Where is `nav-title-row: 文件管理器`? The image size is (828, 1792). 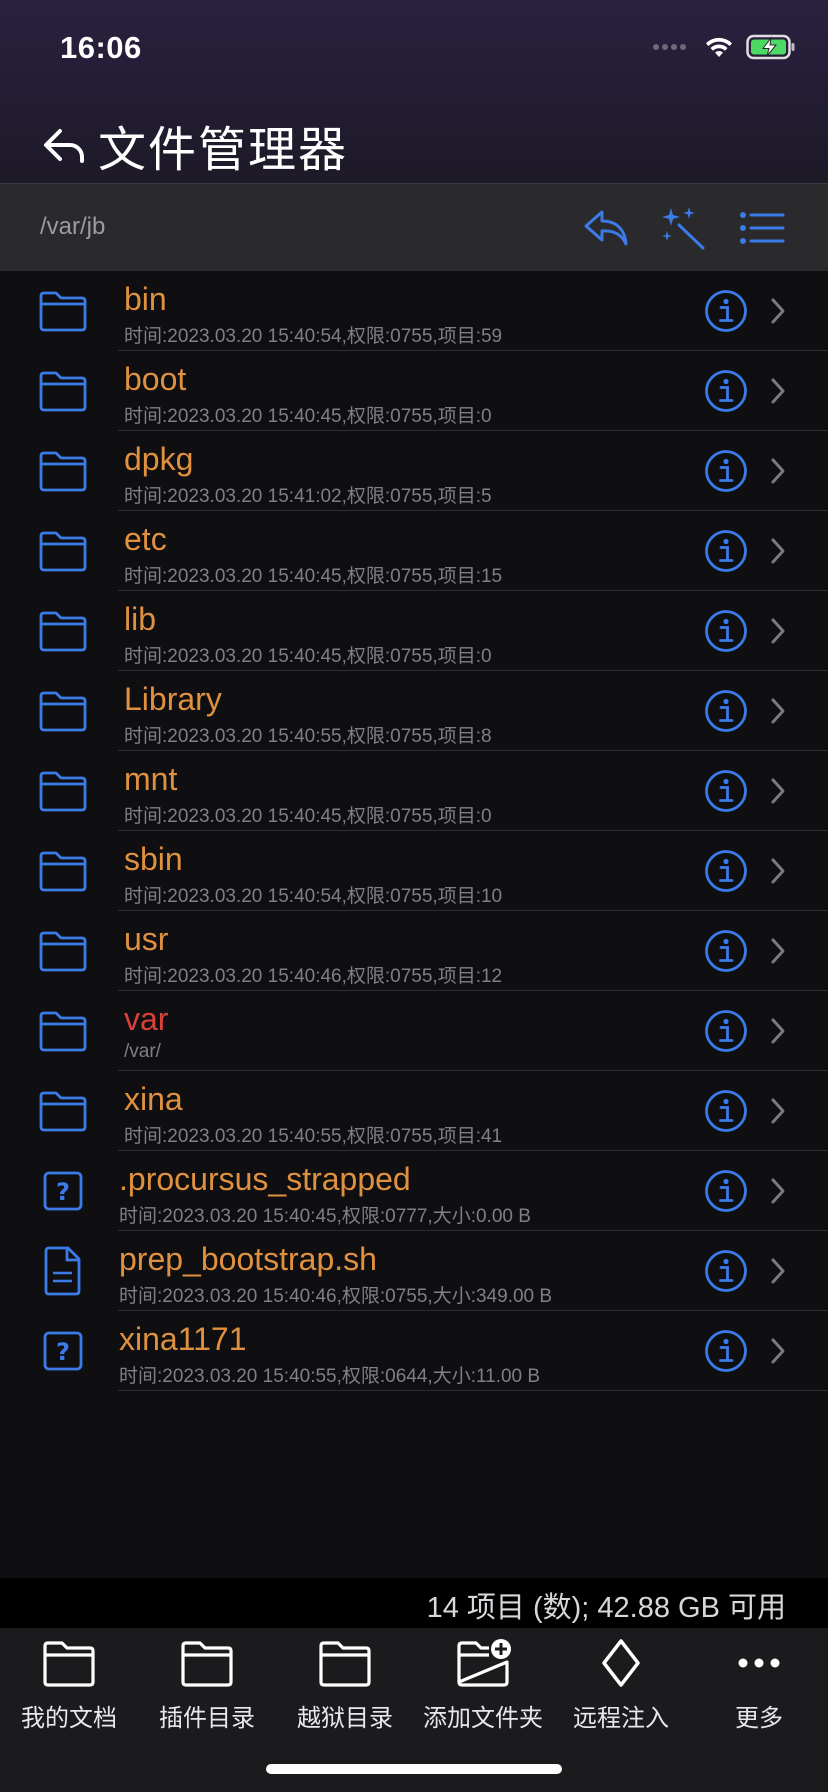
nav-title-row: 文件管理器 is located at coordinates (194, 145).